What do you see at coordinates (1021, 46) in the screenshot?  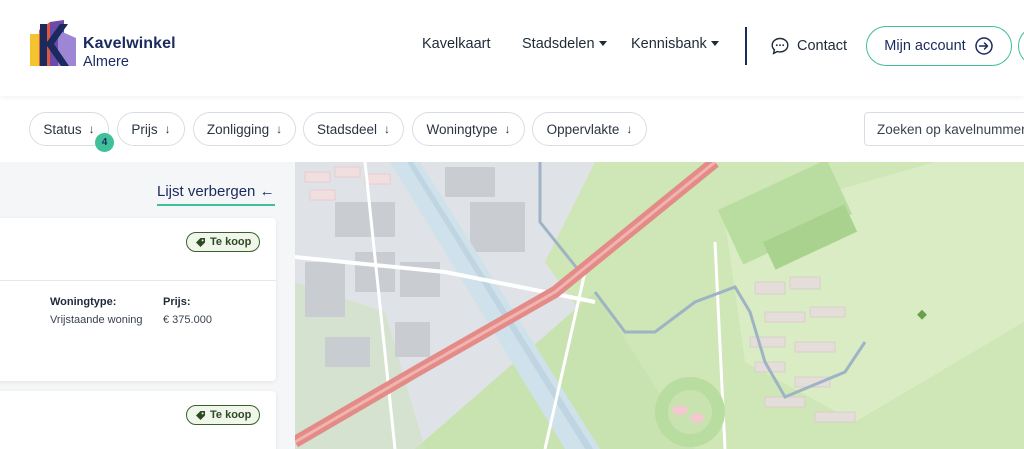 I see `secondary-round-button` at bounding box center [1021, 46].